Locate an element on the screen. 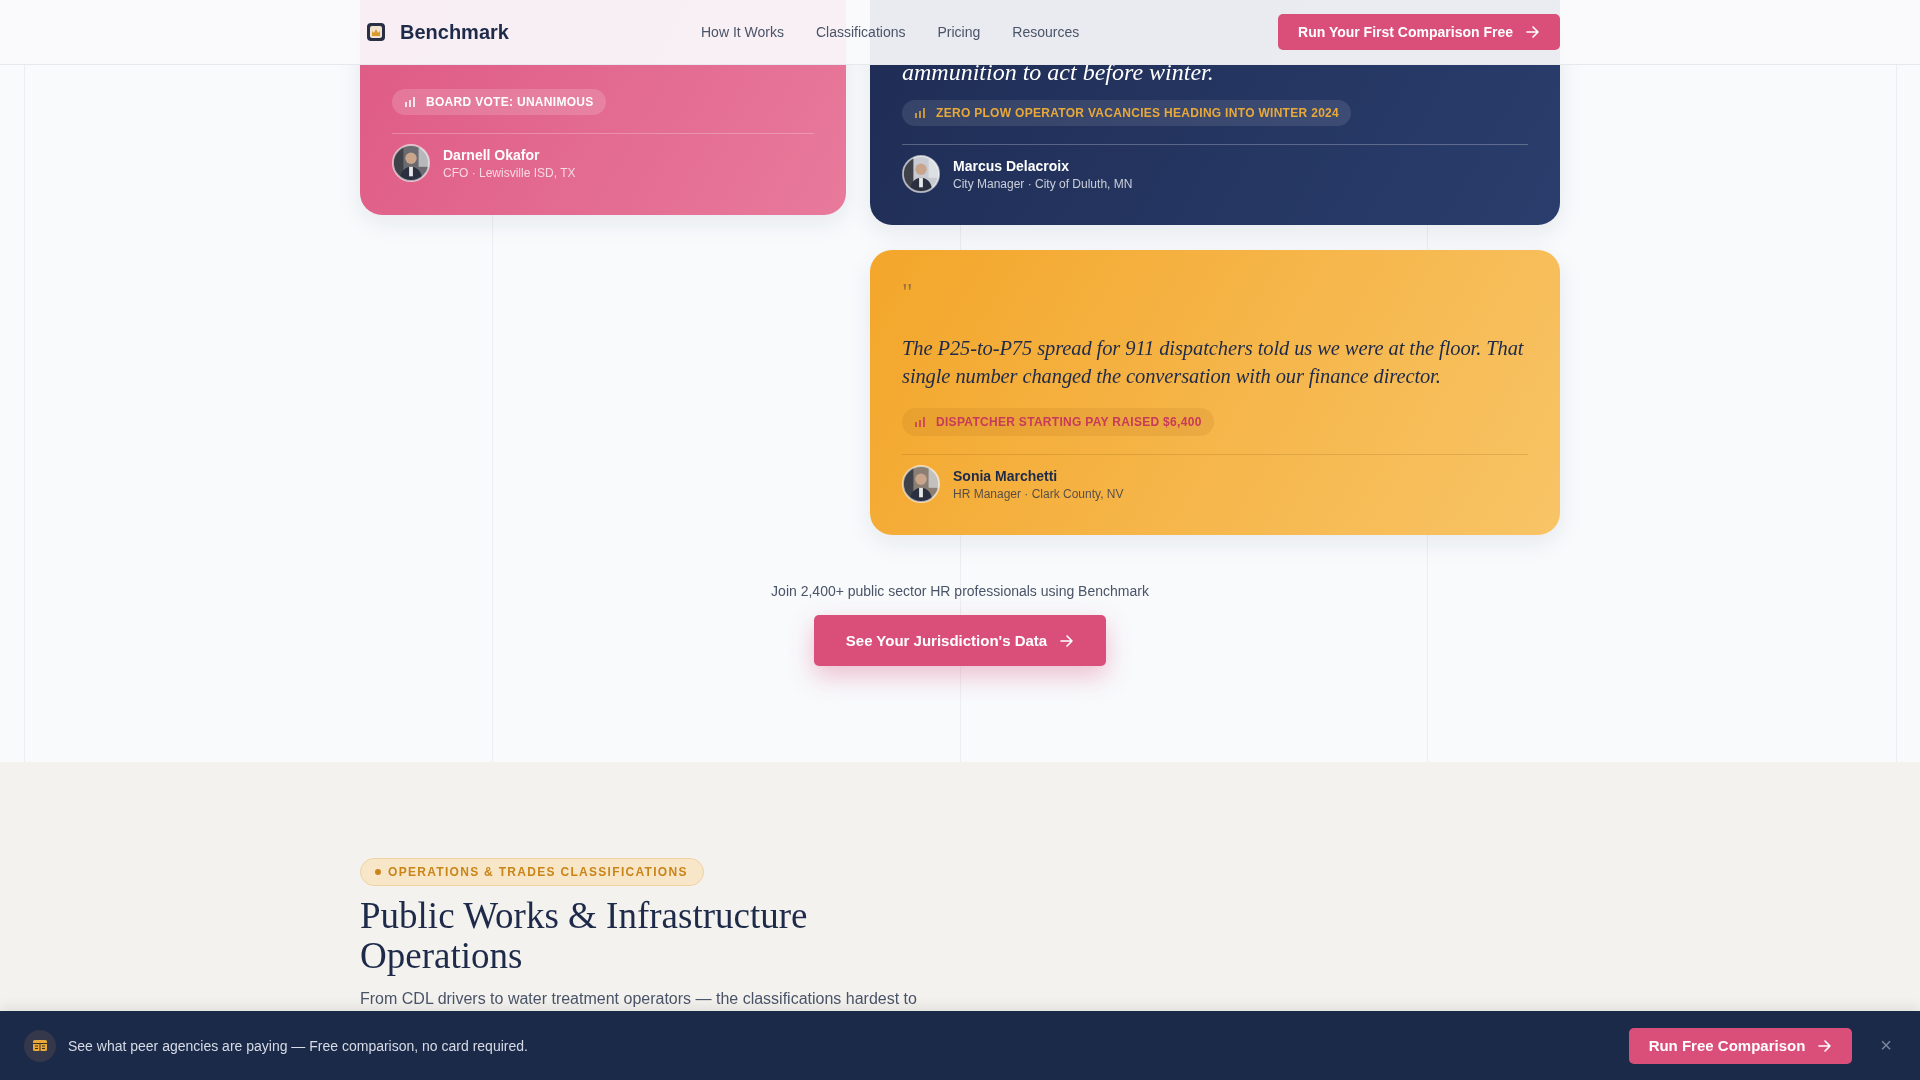 The image size is (1920, 1080). quote-text: The P25-to-P75 spread for 911 dispatchers told us we were at the floor. That single number changed the conversation with our finance director. is located at coordinates (1213, 363).